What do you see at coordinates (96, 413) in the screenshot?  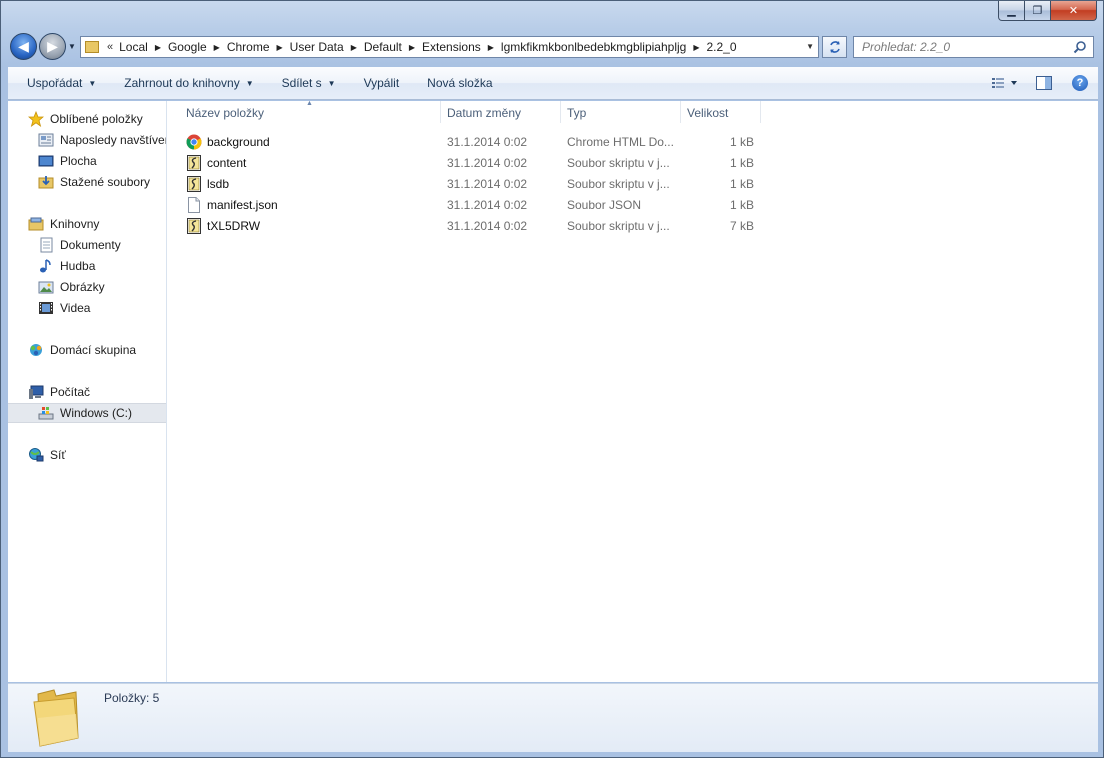 I see `nav-drive-c-label: Windows (C:)` at bounding box center [96, 413].